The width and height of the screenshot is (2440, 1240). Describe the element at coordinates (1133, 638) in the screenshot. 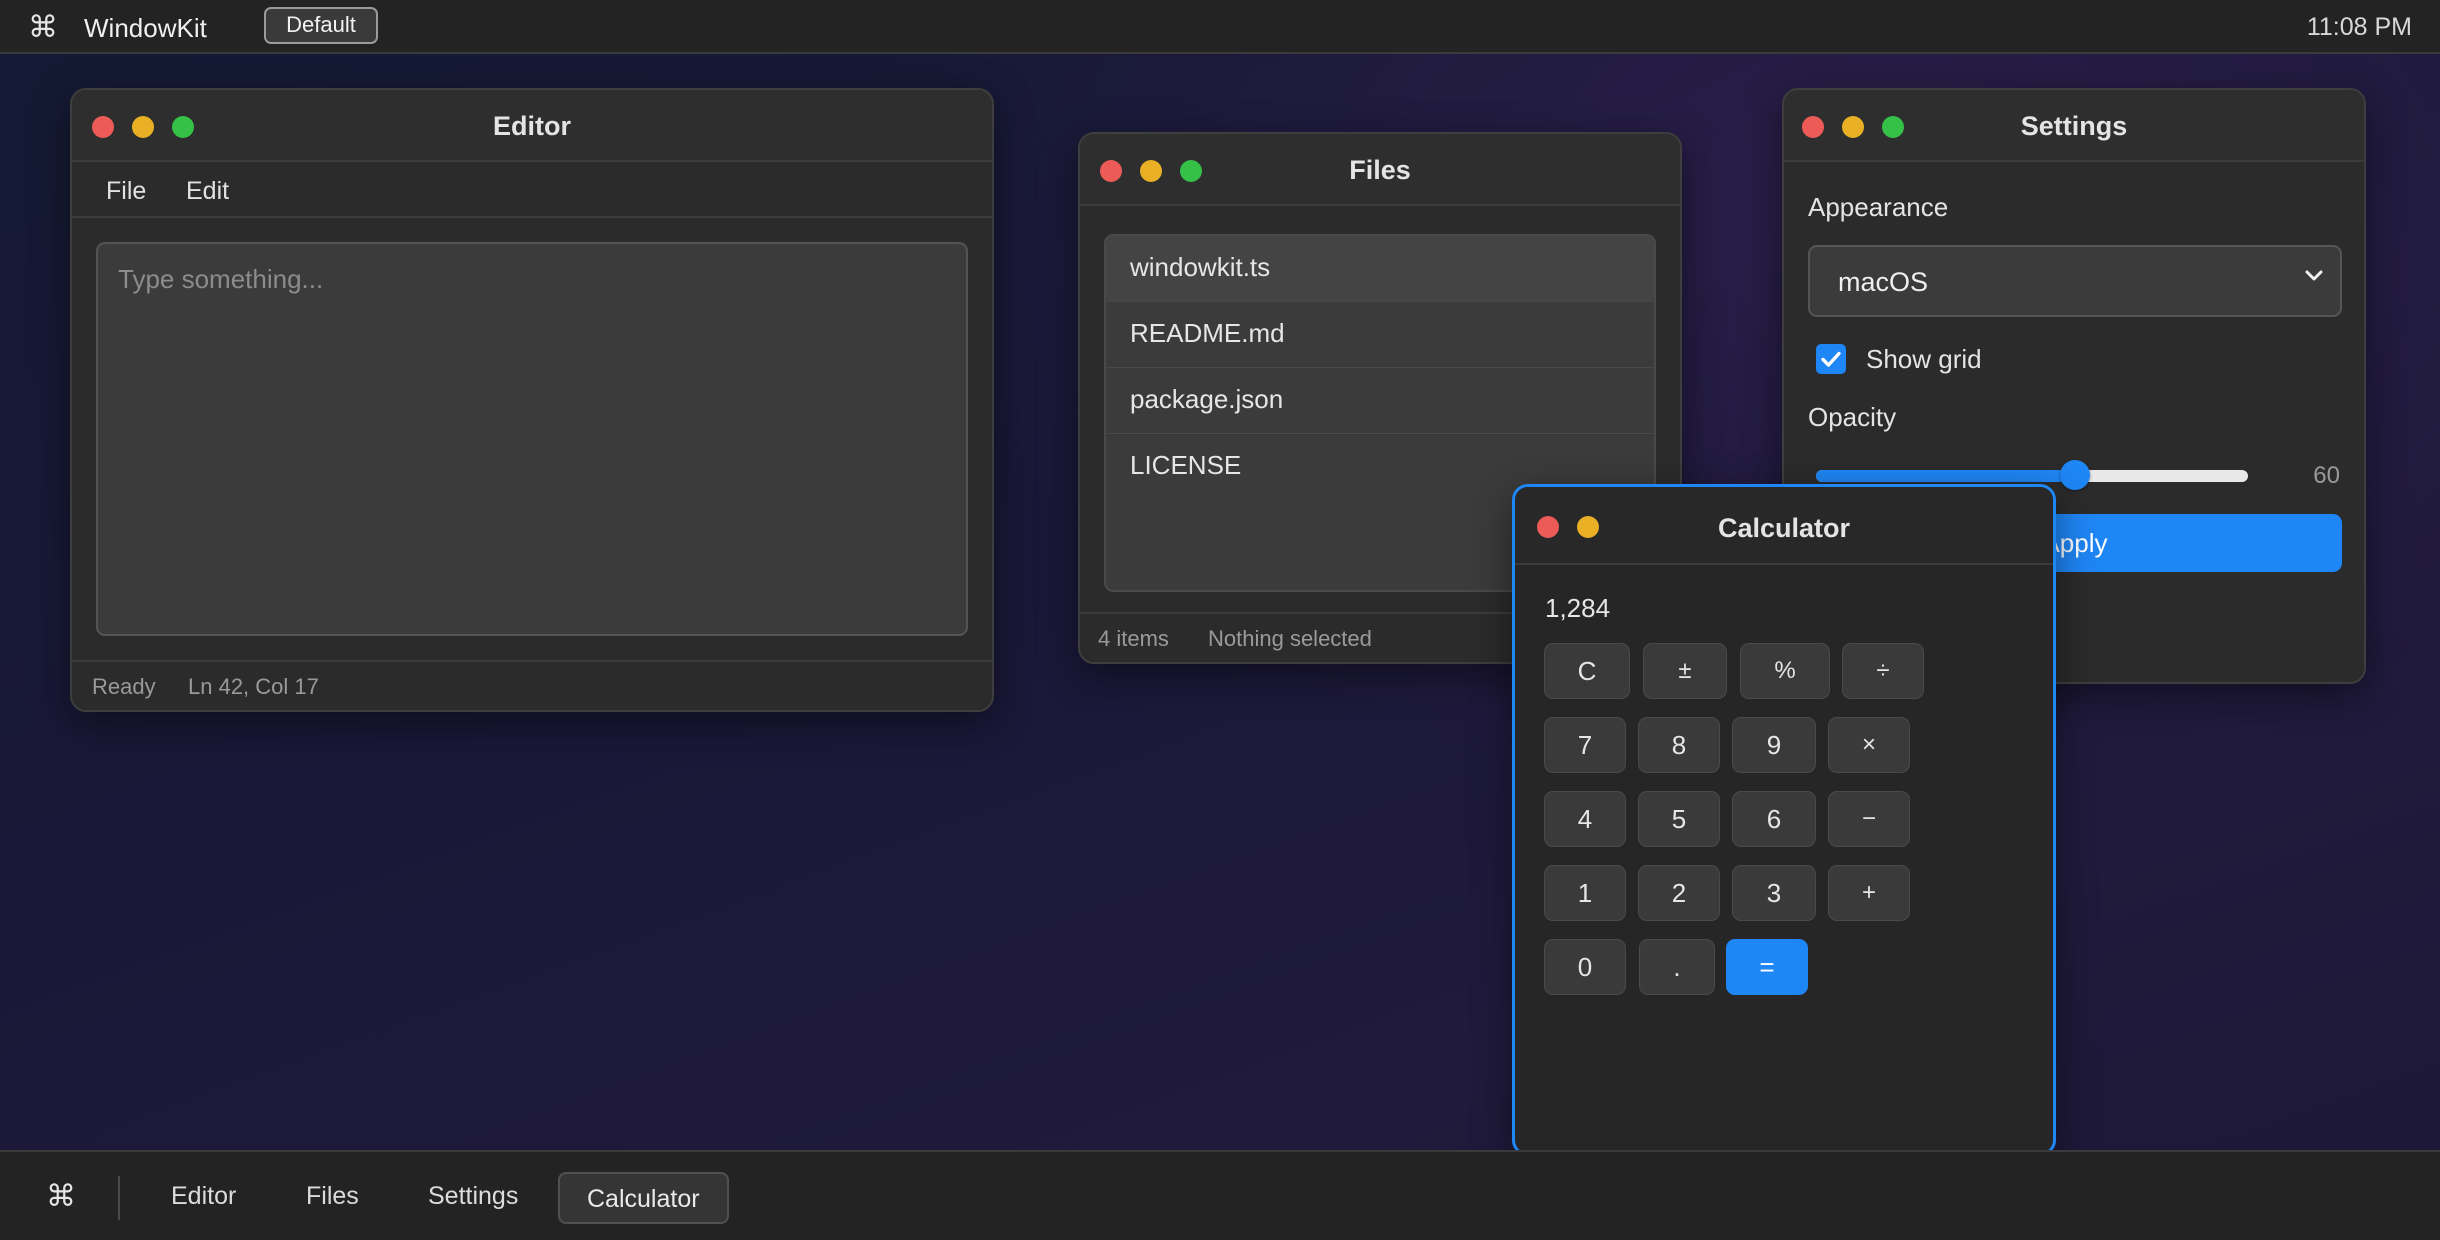

I see `item-count: 4 items` at that location.